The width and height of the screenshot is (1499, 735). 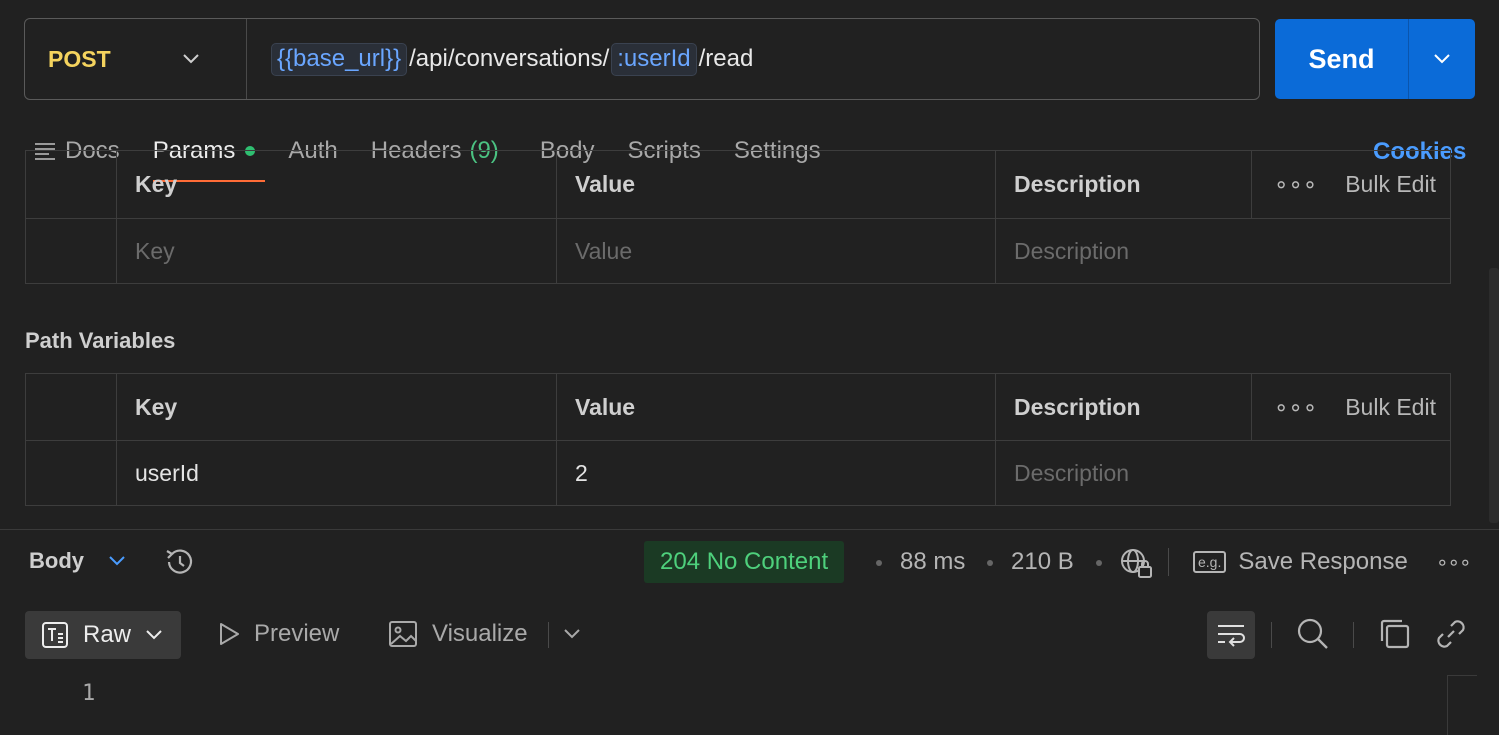 I want to click on path-variable-key: userId, so click(x=336, y=473).